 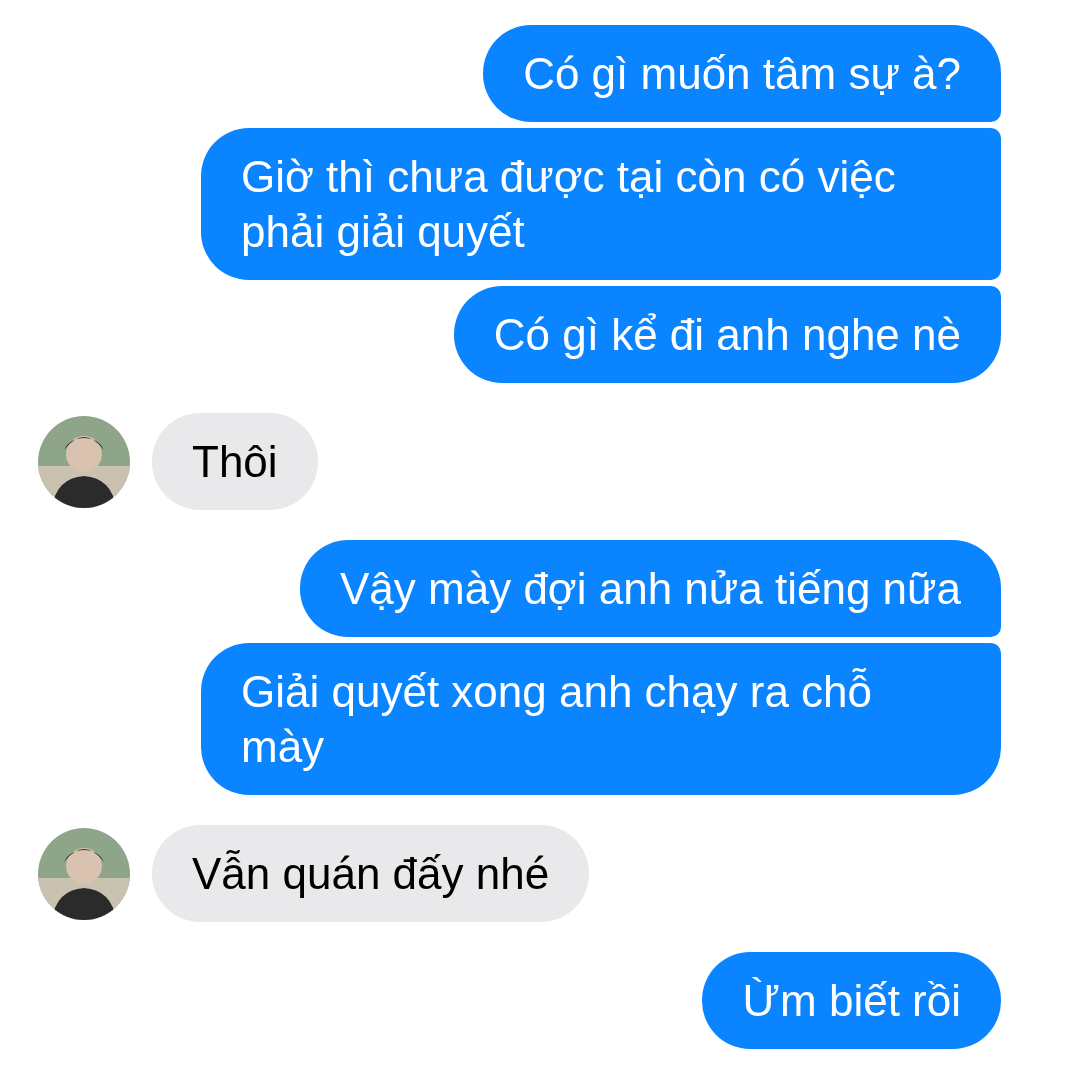 I want to click on sent-message: Có gì kể đi anh nghe nè, so click(x=727, y=334).